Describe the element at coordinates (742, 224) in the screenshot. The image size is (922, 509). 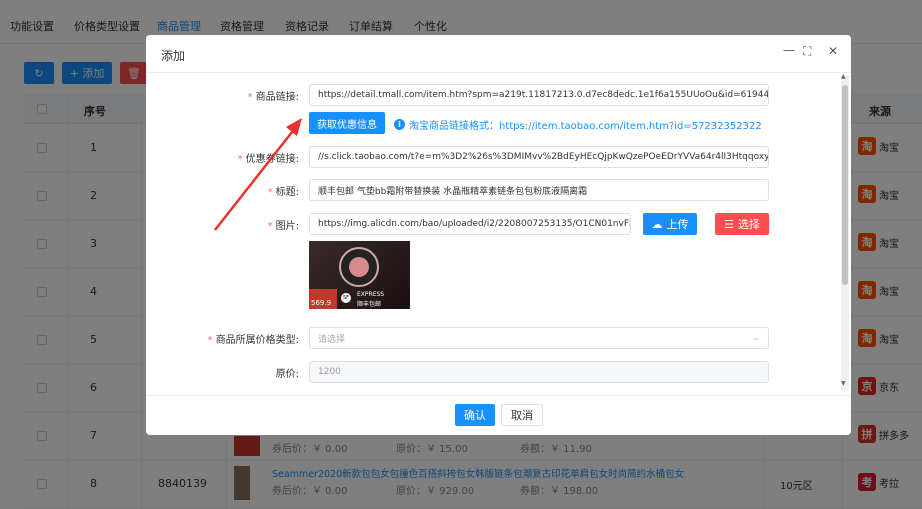
I see `select-image-button: ☰ 选择` at that location.